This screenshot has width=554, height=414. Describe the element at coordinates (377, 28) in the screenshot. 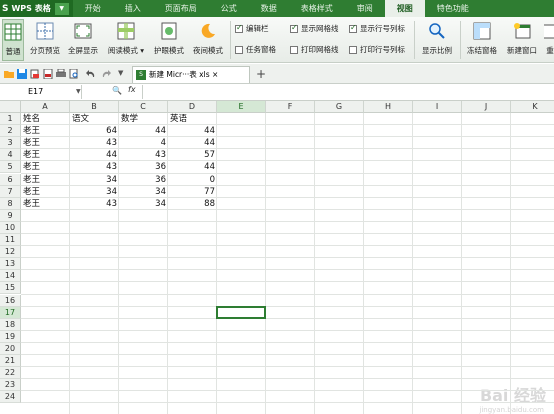

I see `checkbox-show-headers: 显示行号列标` at that location.